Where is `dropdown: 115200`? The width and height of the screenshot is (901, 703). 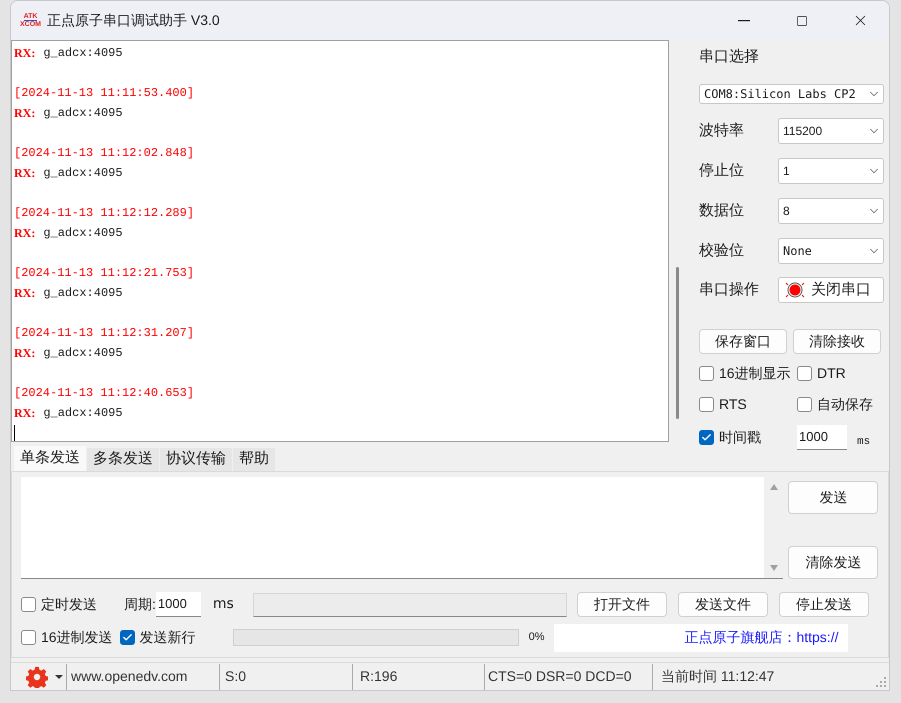 dropdown: 115200 is located at coordinates (831, 131).